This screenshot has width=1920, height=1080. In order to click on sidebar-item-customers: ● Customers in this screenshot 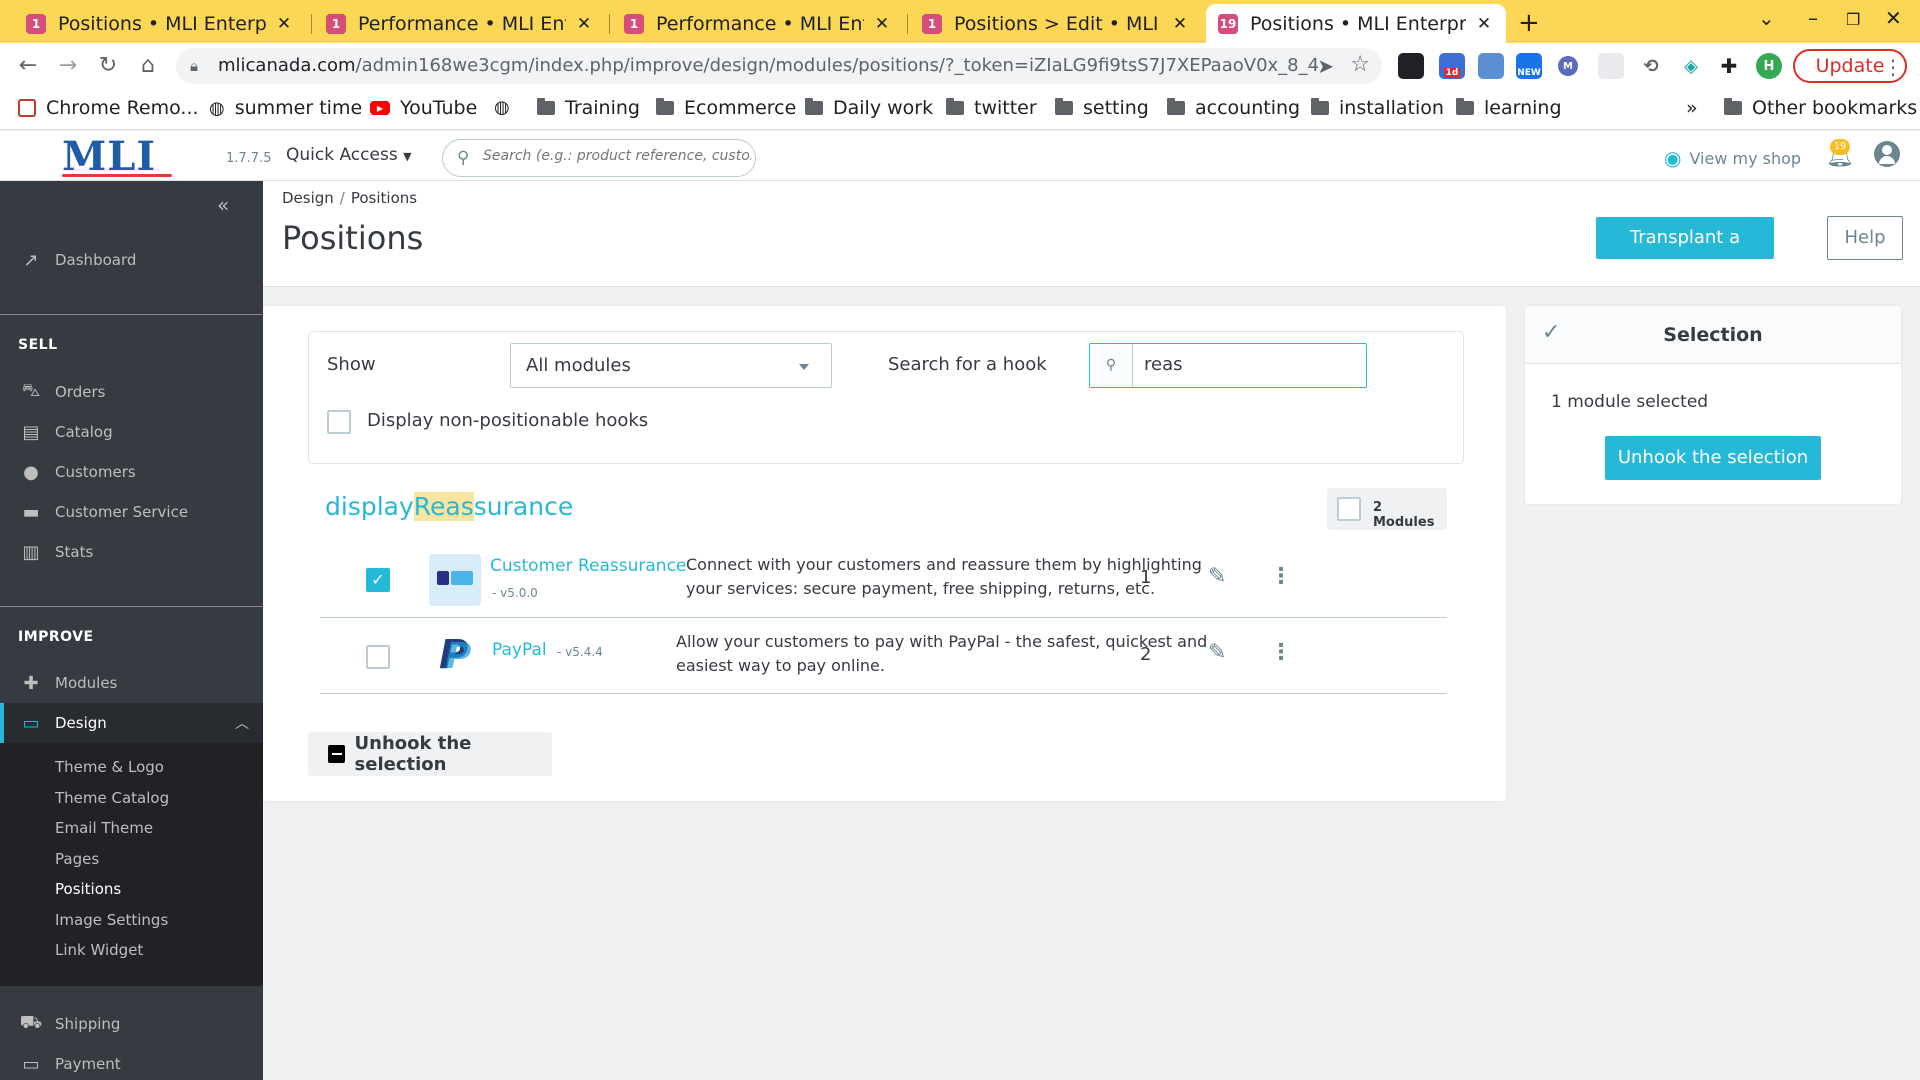, I will do `click(131, 472)`.